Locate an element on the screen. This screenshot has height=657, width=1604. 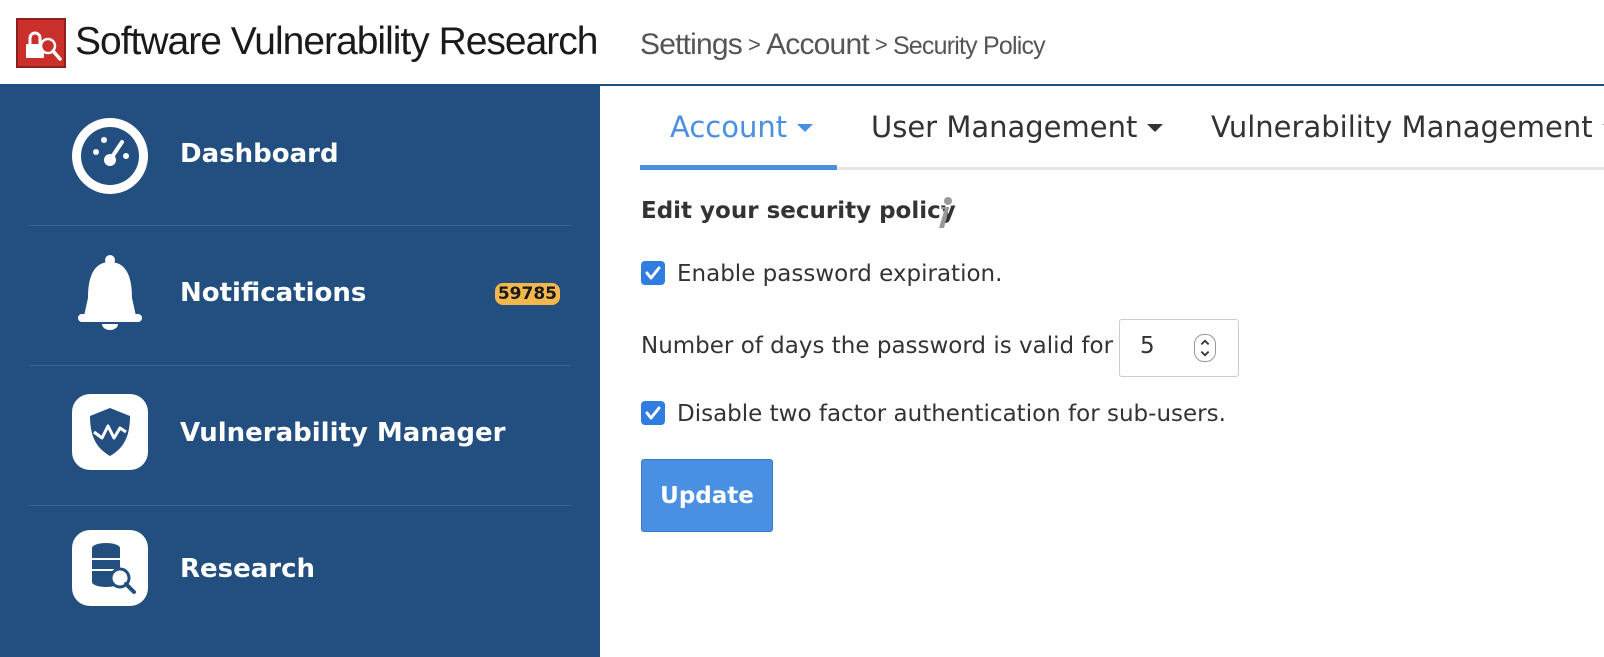
tab-user-management: User Management is located at coordinates (1017, 129).